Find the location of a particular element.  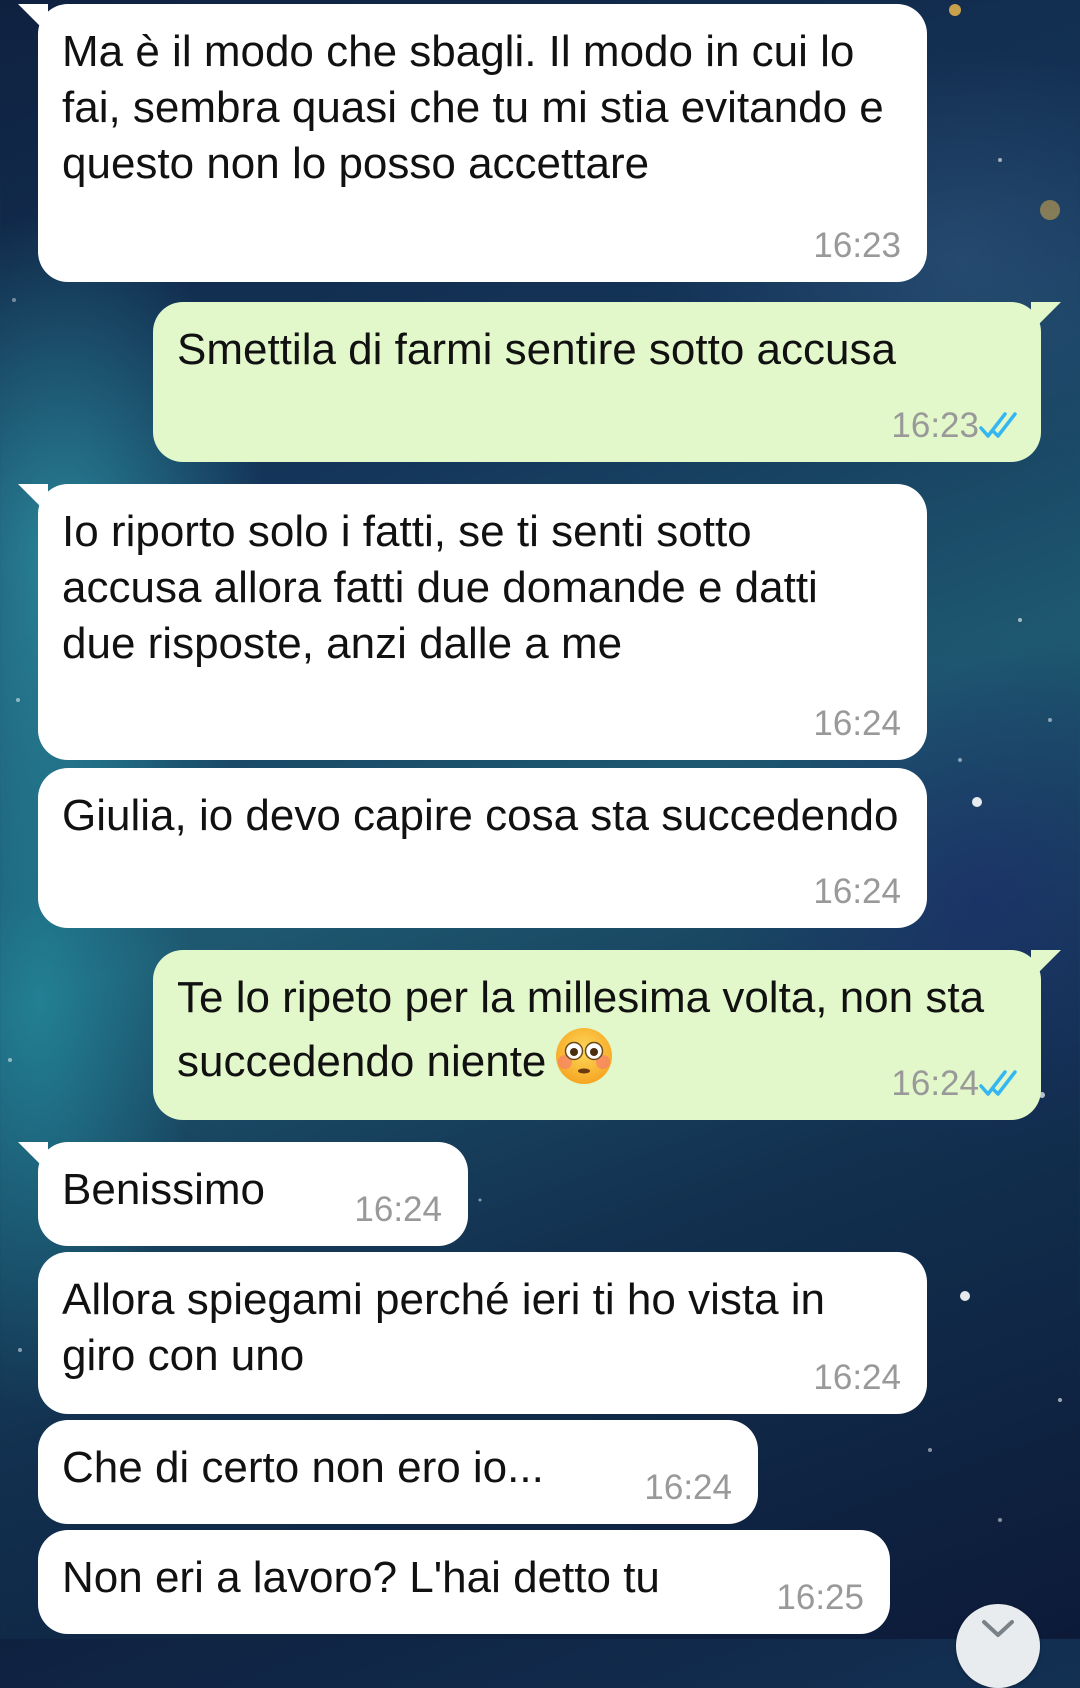

message-bubble-incoming: Che di certo non ero io... 16:24 is located at coordinates (398, 1472).